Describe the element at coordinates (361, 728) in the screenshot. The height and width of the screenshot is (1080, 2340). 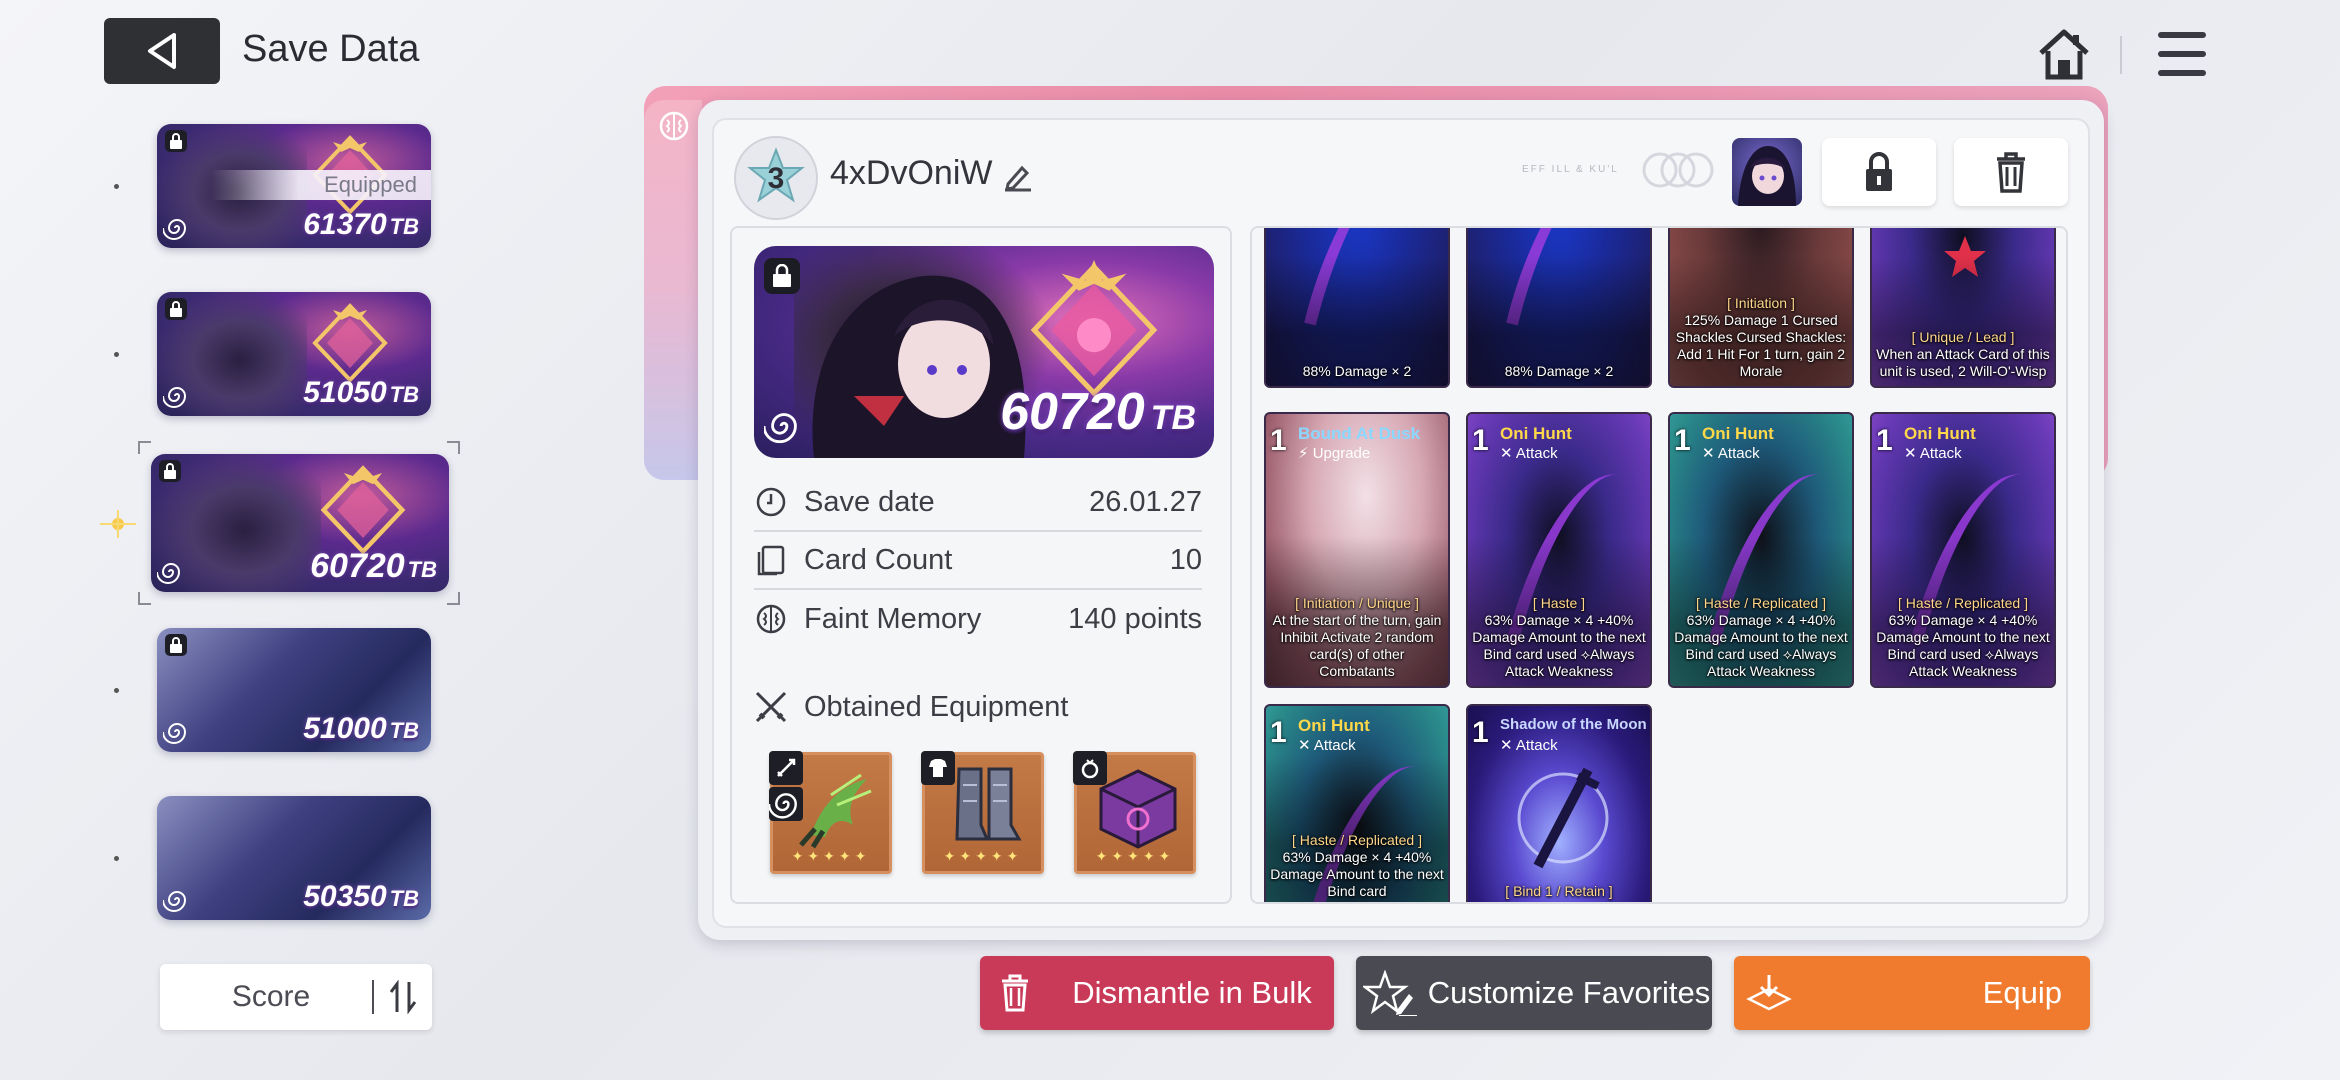
I see `slot-score: 51000 TB` at that location.